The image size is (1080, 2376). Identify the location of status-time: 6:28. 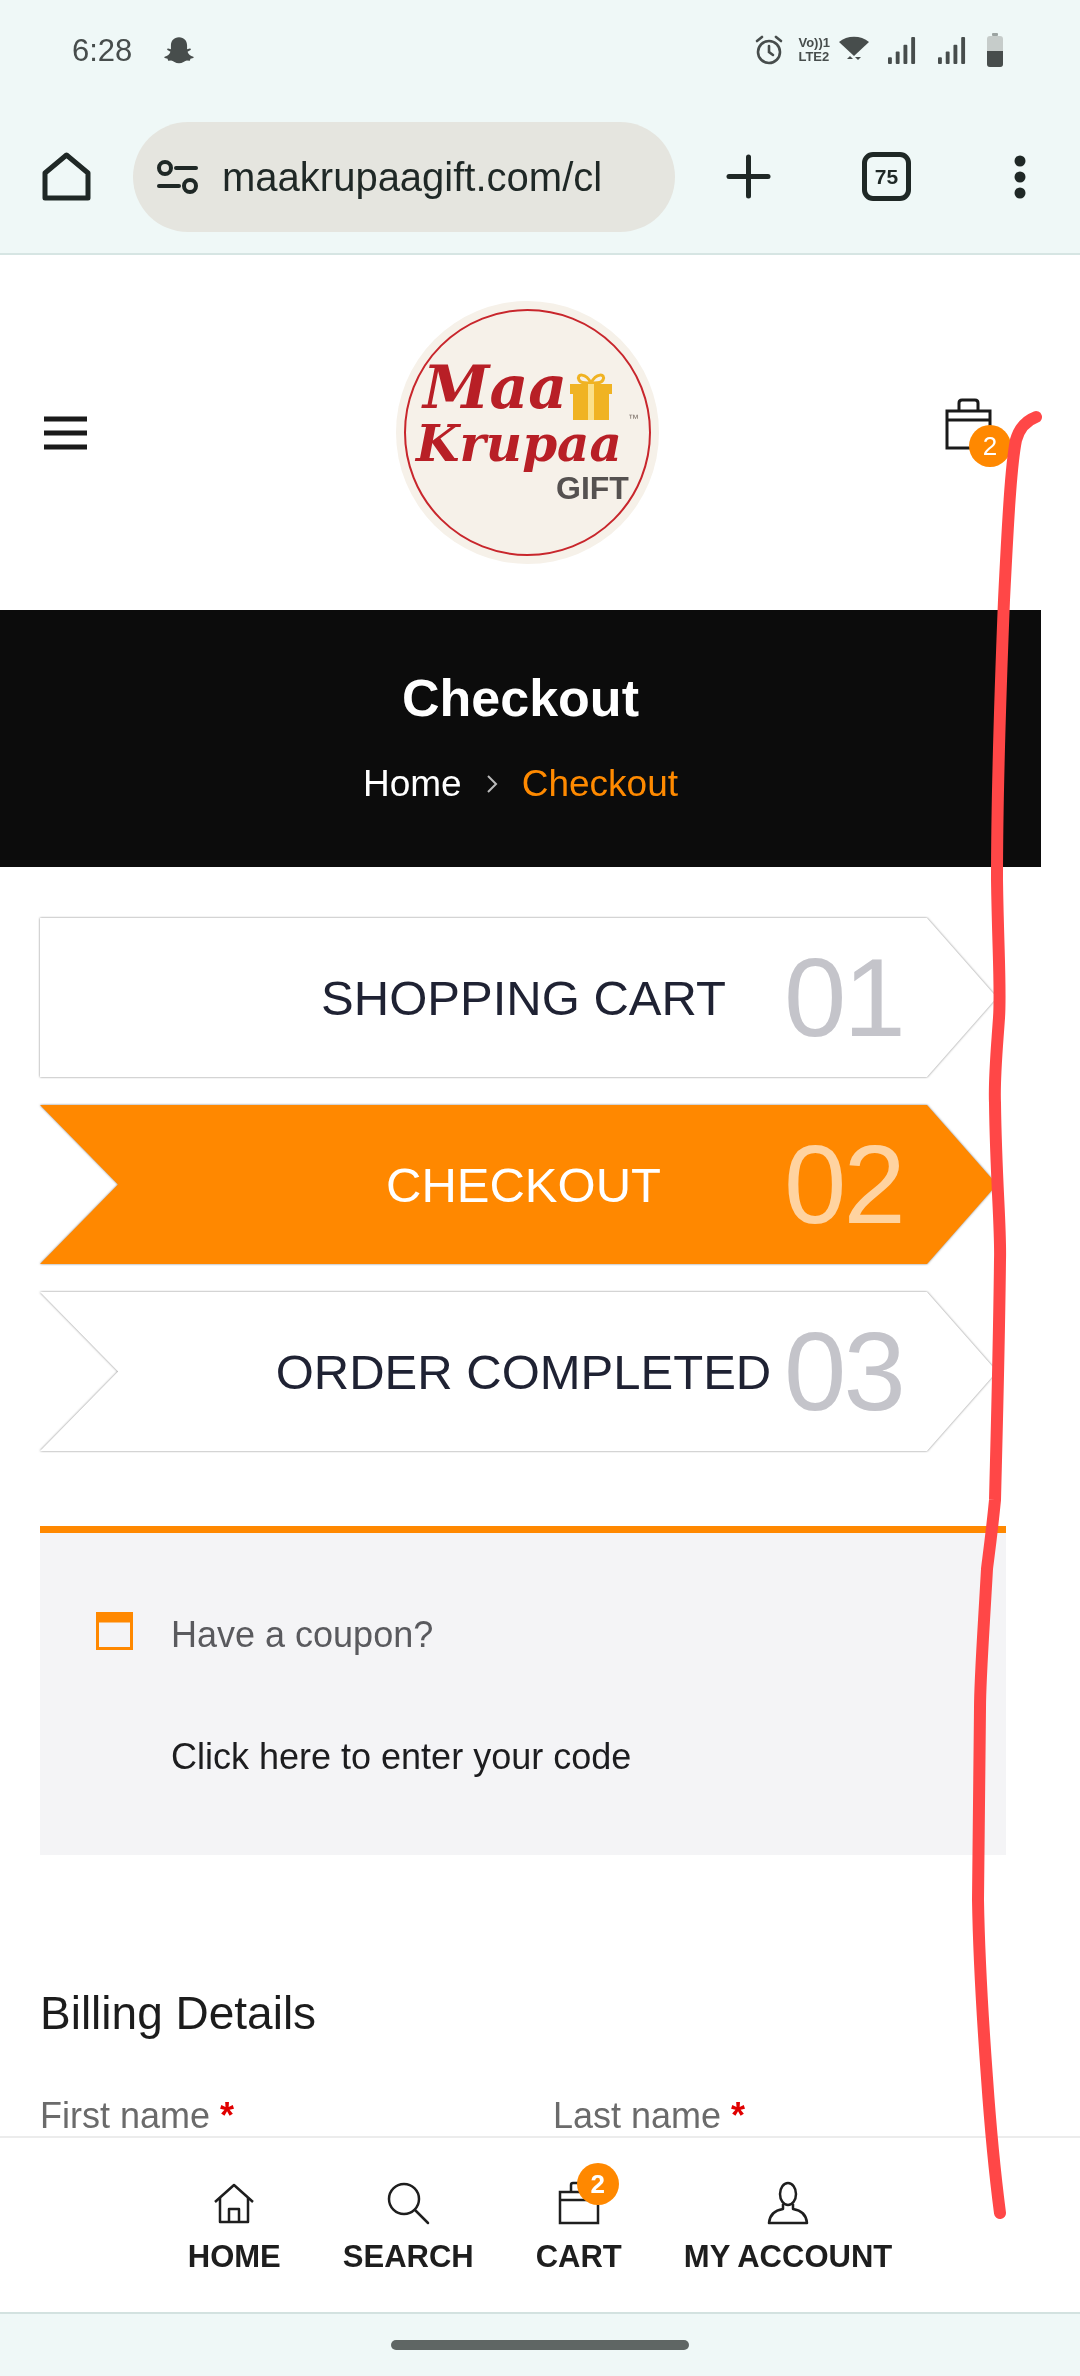
(102, 50).